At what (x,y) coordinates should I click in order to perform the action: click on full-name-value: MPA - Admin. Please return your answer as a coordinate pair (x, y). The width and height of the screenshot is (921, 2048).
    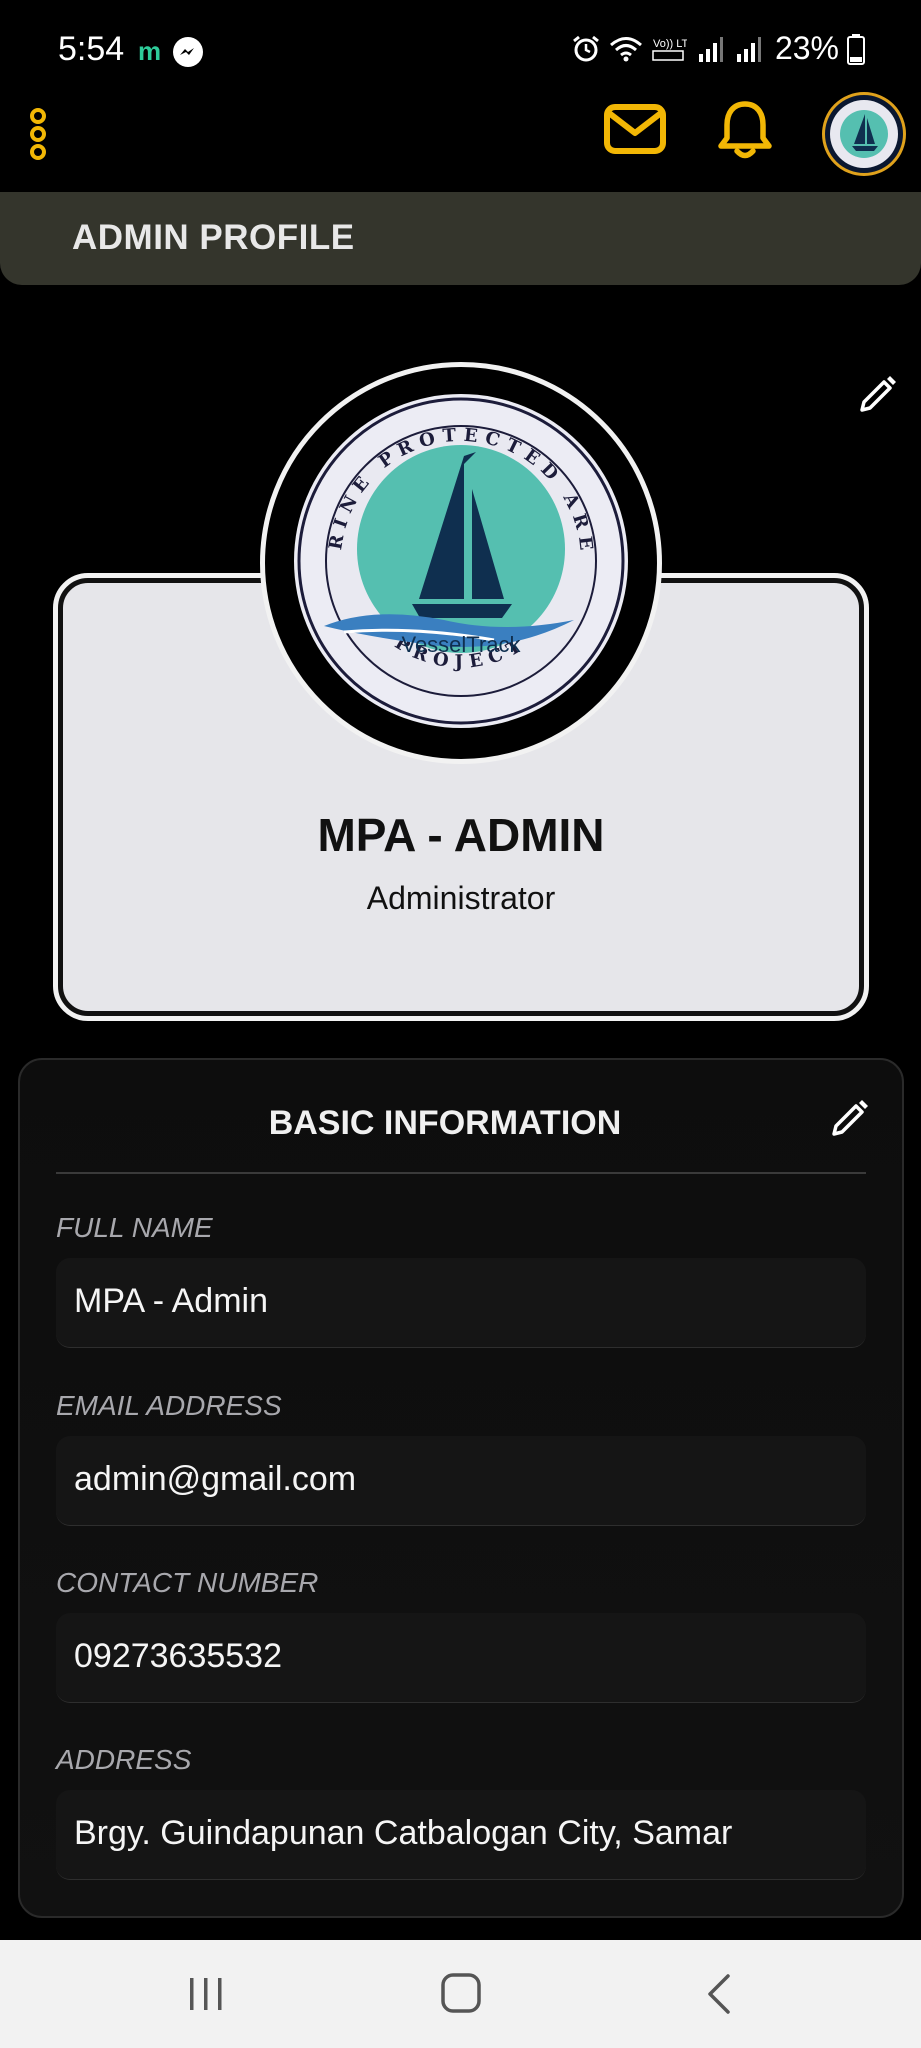
    Looking at the image, I should click on (171, 1301).